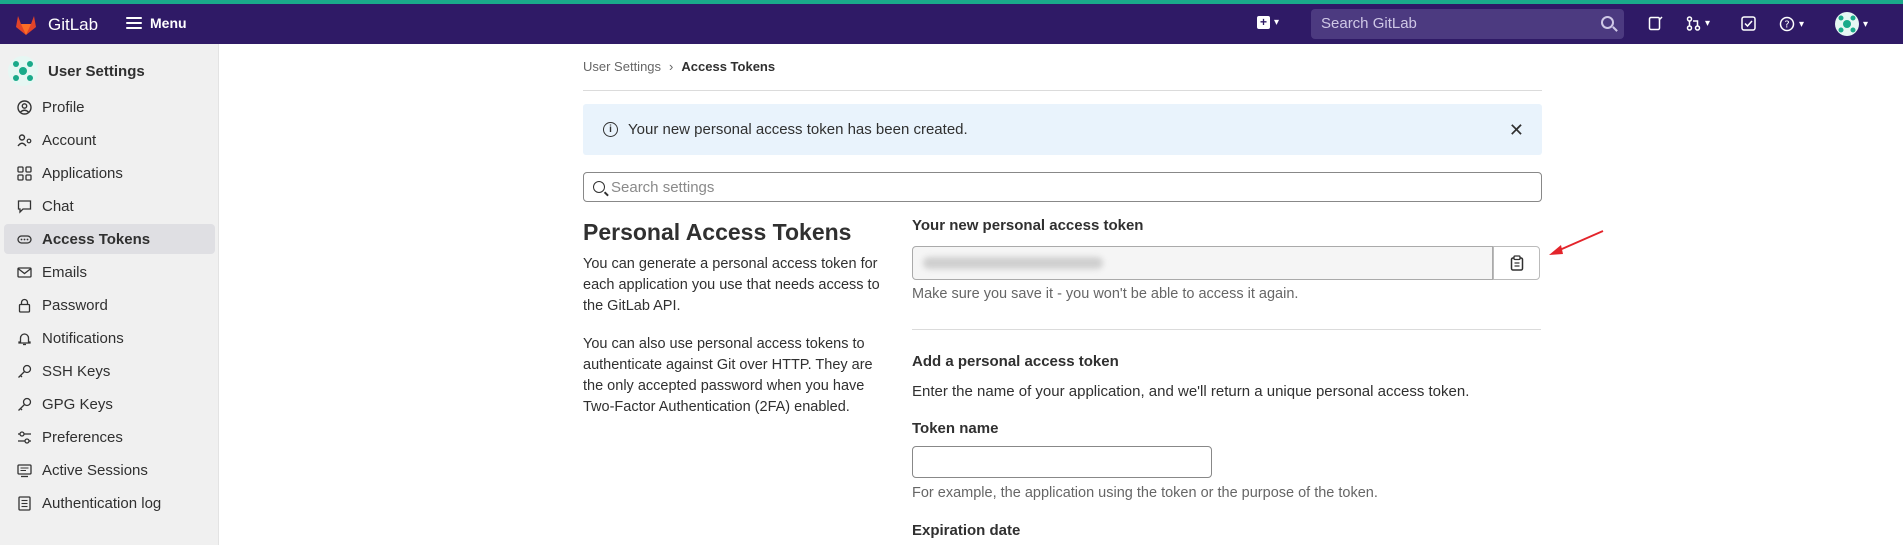 The height and width of the screenshot is (545, 1903). What do you see at coordinates (24, 206) in the screenshot?
I see `chat-icon` at bounding box center [24, 206].